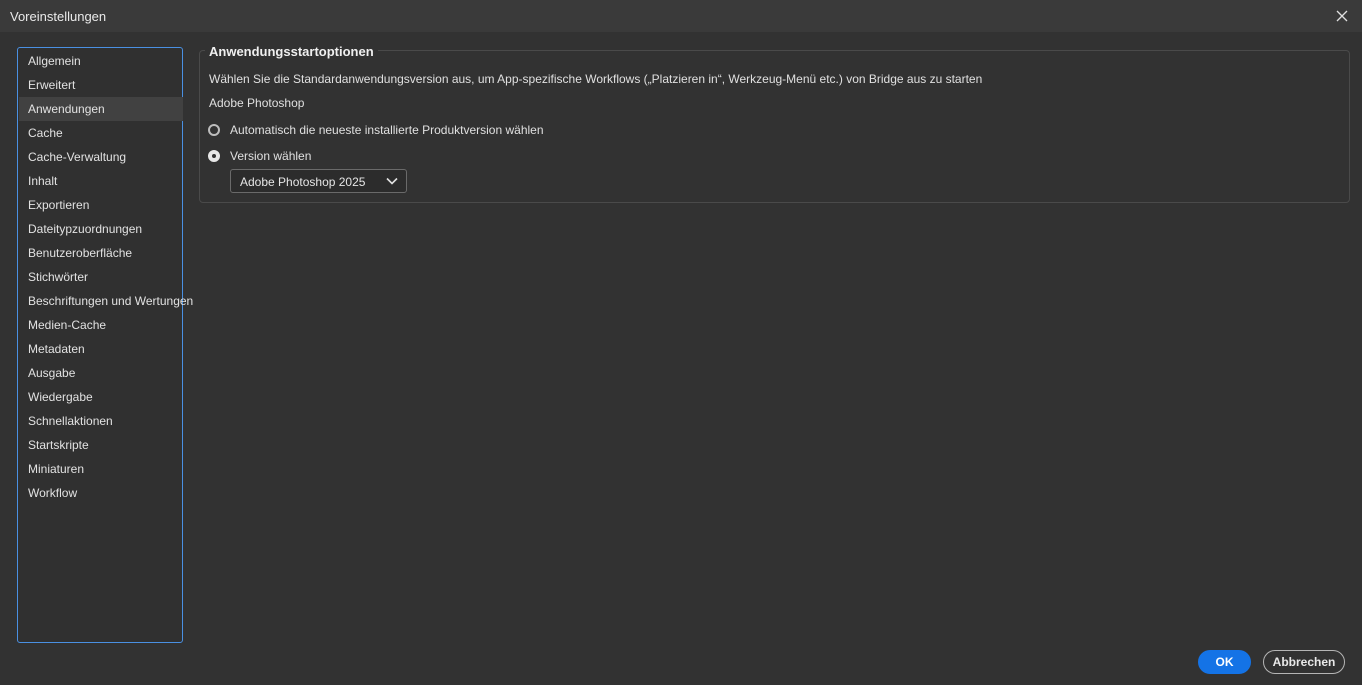 This screenshot has height=685, width=1362. I want to click on close-button, so click(1342, 16).